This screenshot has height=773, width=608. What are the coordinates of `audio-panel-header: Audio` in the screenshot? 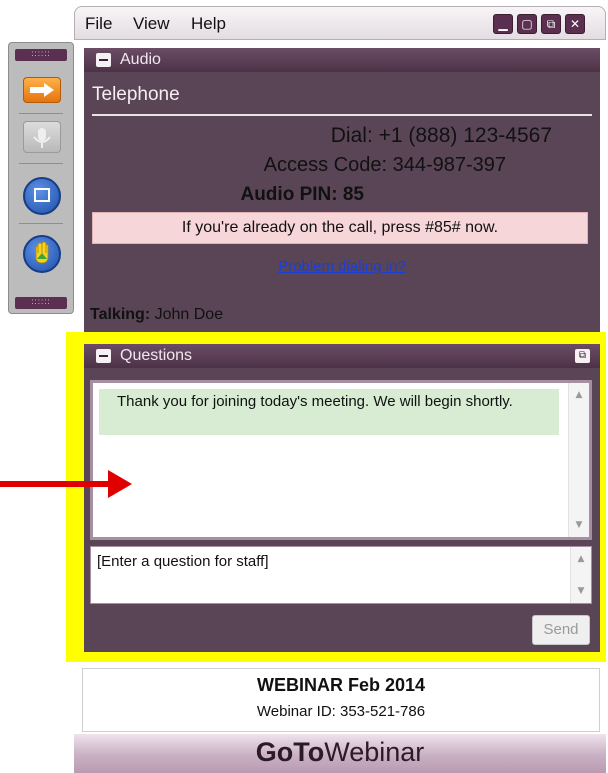 It's located at (342, 60).